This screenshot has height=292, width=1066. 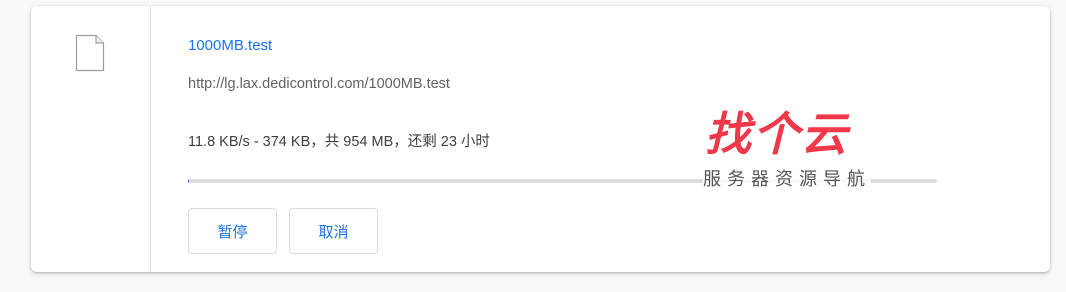 I want to click on file-icon, so click(x=90, y=53).